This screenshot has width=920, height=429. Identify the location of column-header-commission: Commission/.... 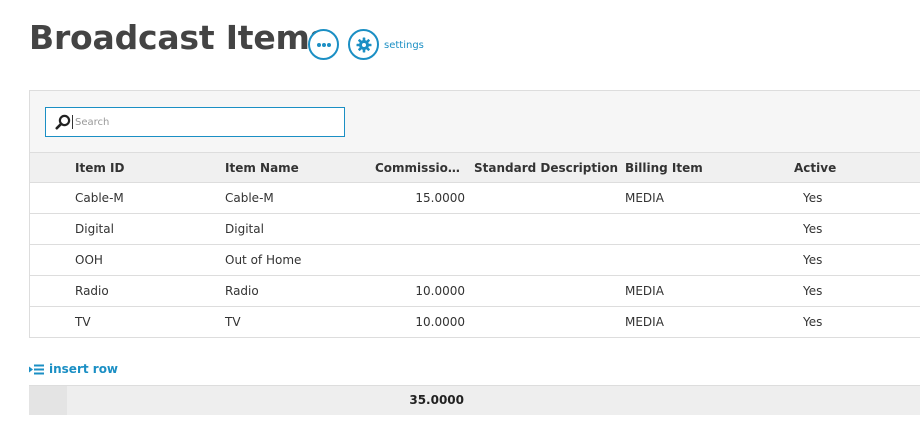
(420, 168).